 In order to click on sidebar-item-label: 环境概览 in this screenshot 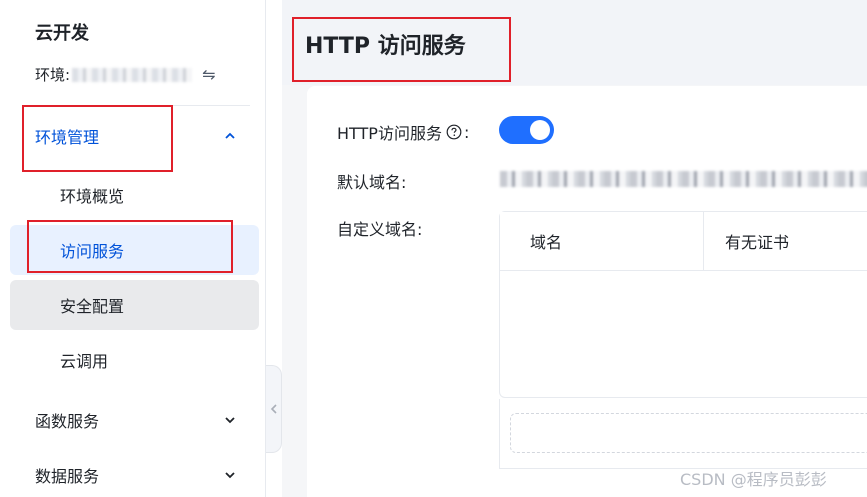, I will do `click(92, 196)`.